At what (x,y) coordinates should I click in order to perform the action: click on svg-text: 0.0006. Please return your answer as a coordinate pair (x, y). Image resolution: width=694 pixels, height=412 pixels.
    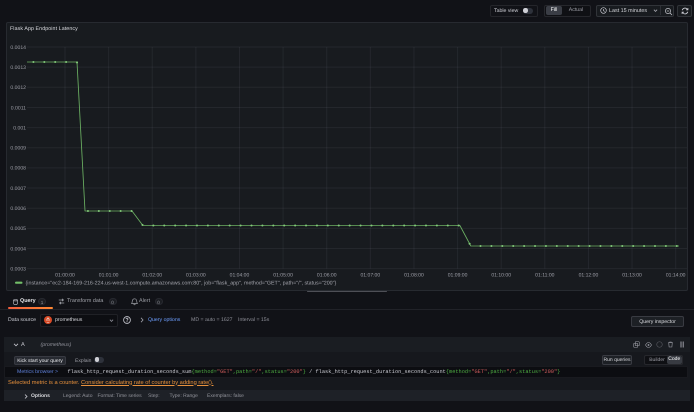
    Looking at the image, I should click on (18, 209).